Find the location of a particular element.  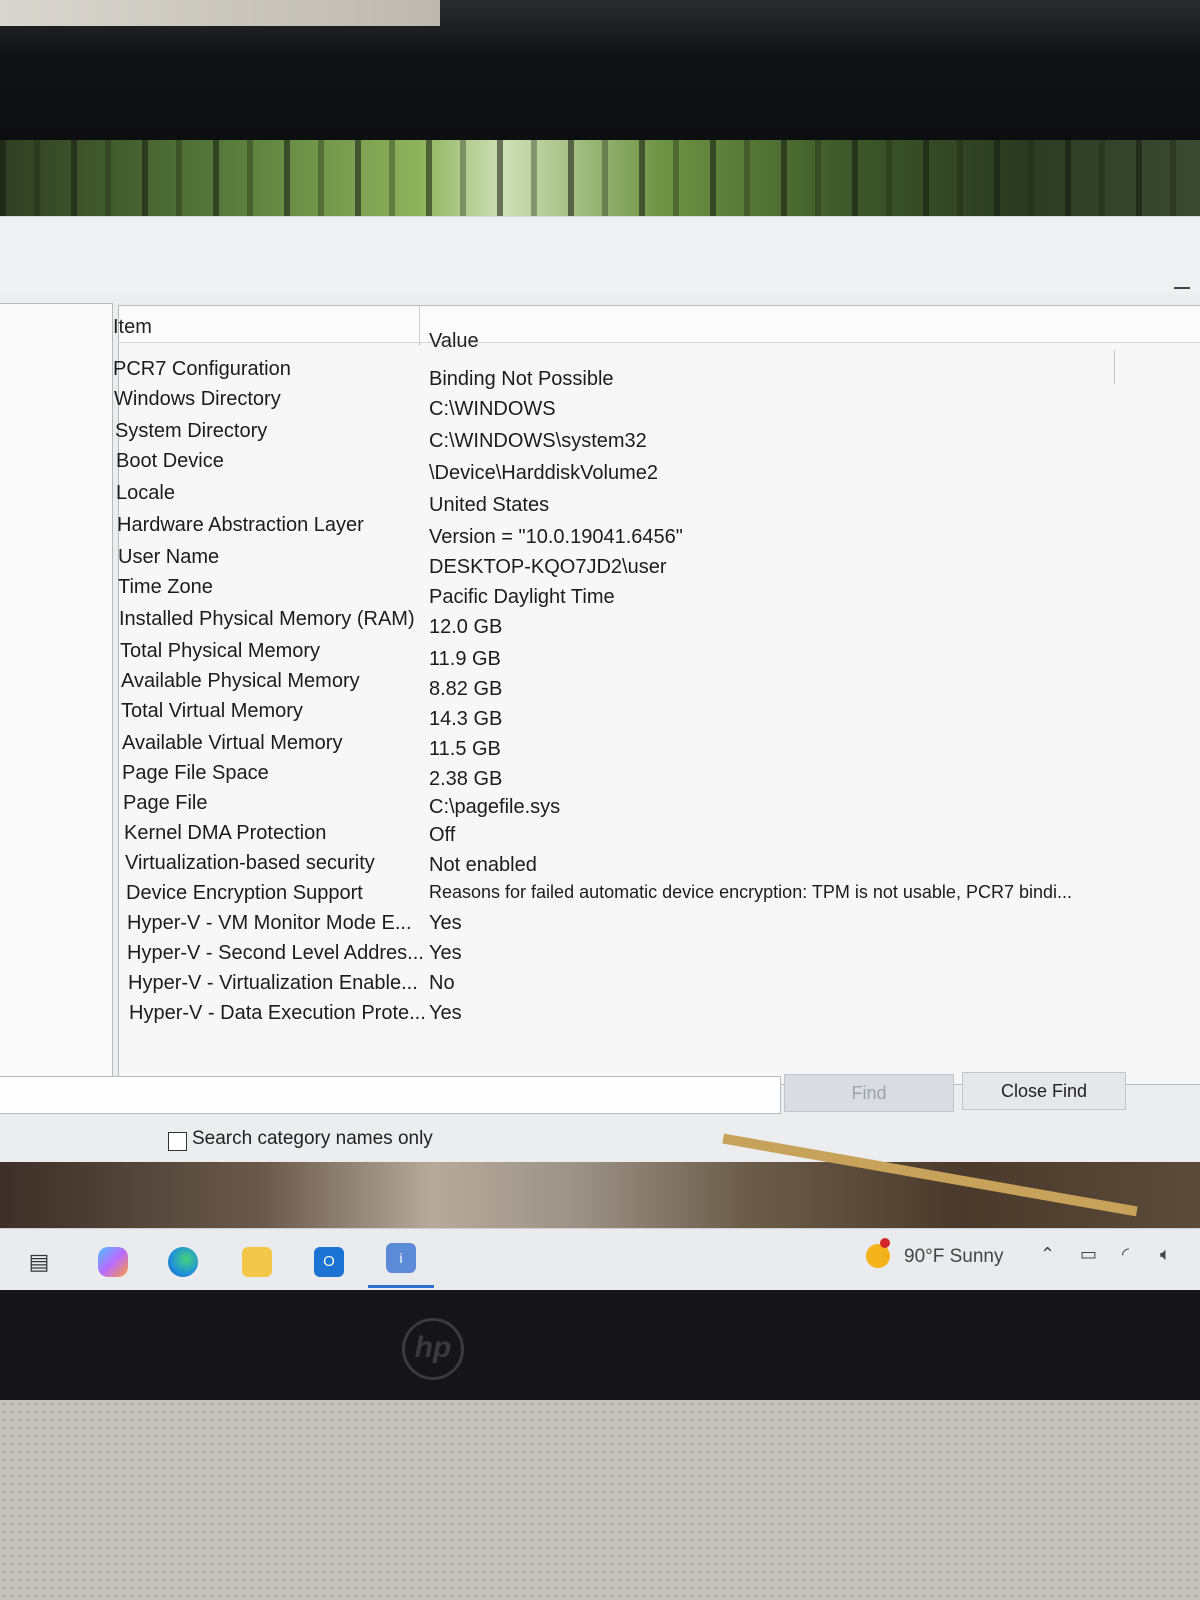

weather-label: 90°F Sunny is located at coordinates (954, 1257).